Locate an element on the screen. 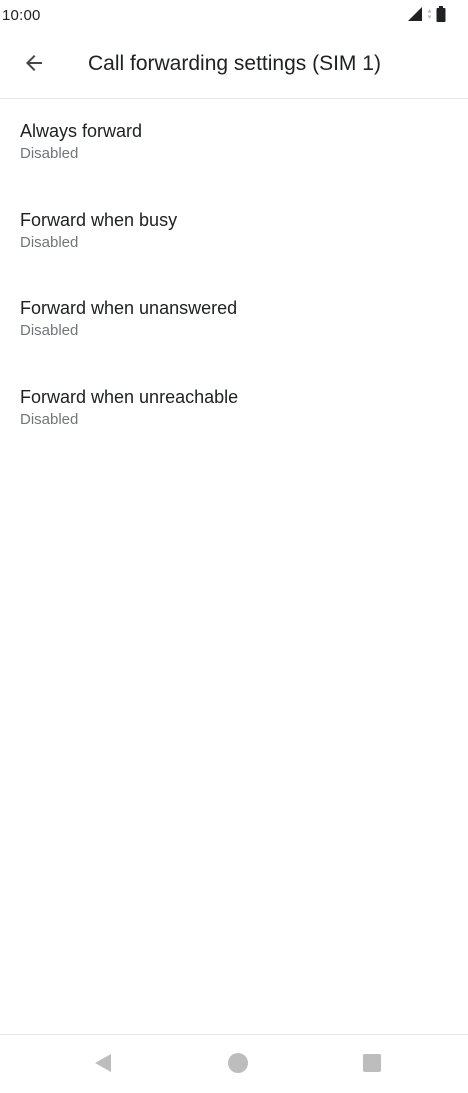 The width and height of the screenshot is (468, 1093). status-time: 10:00 is located at coordinates (21, 15).